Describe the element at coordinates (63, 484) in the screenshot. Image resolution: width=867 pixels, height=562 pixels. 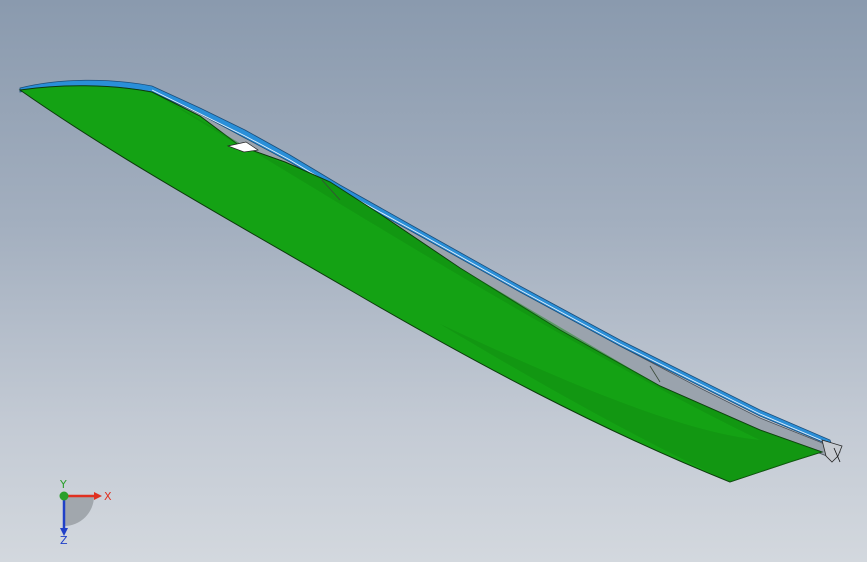
I see `y-axis-label: Y` at that location.